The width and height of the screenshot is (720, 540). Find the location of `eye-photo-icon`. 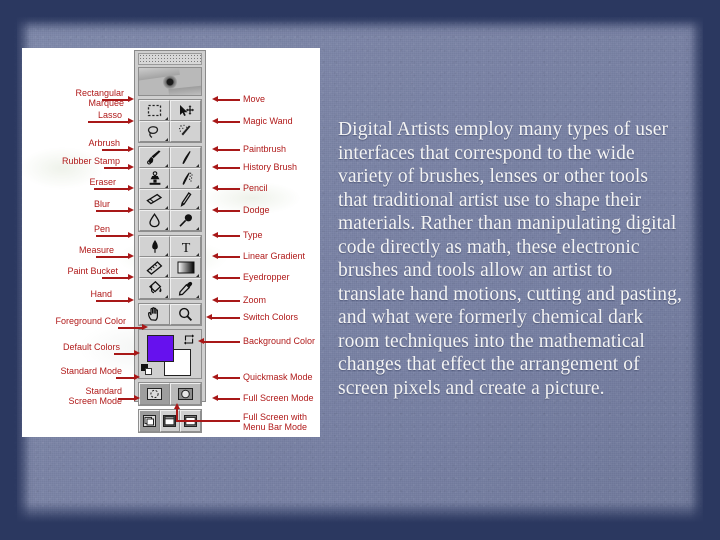

eye-photo-icon is located at coordinates (170, 81).